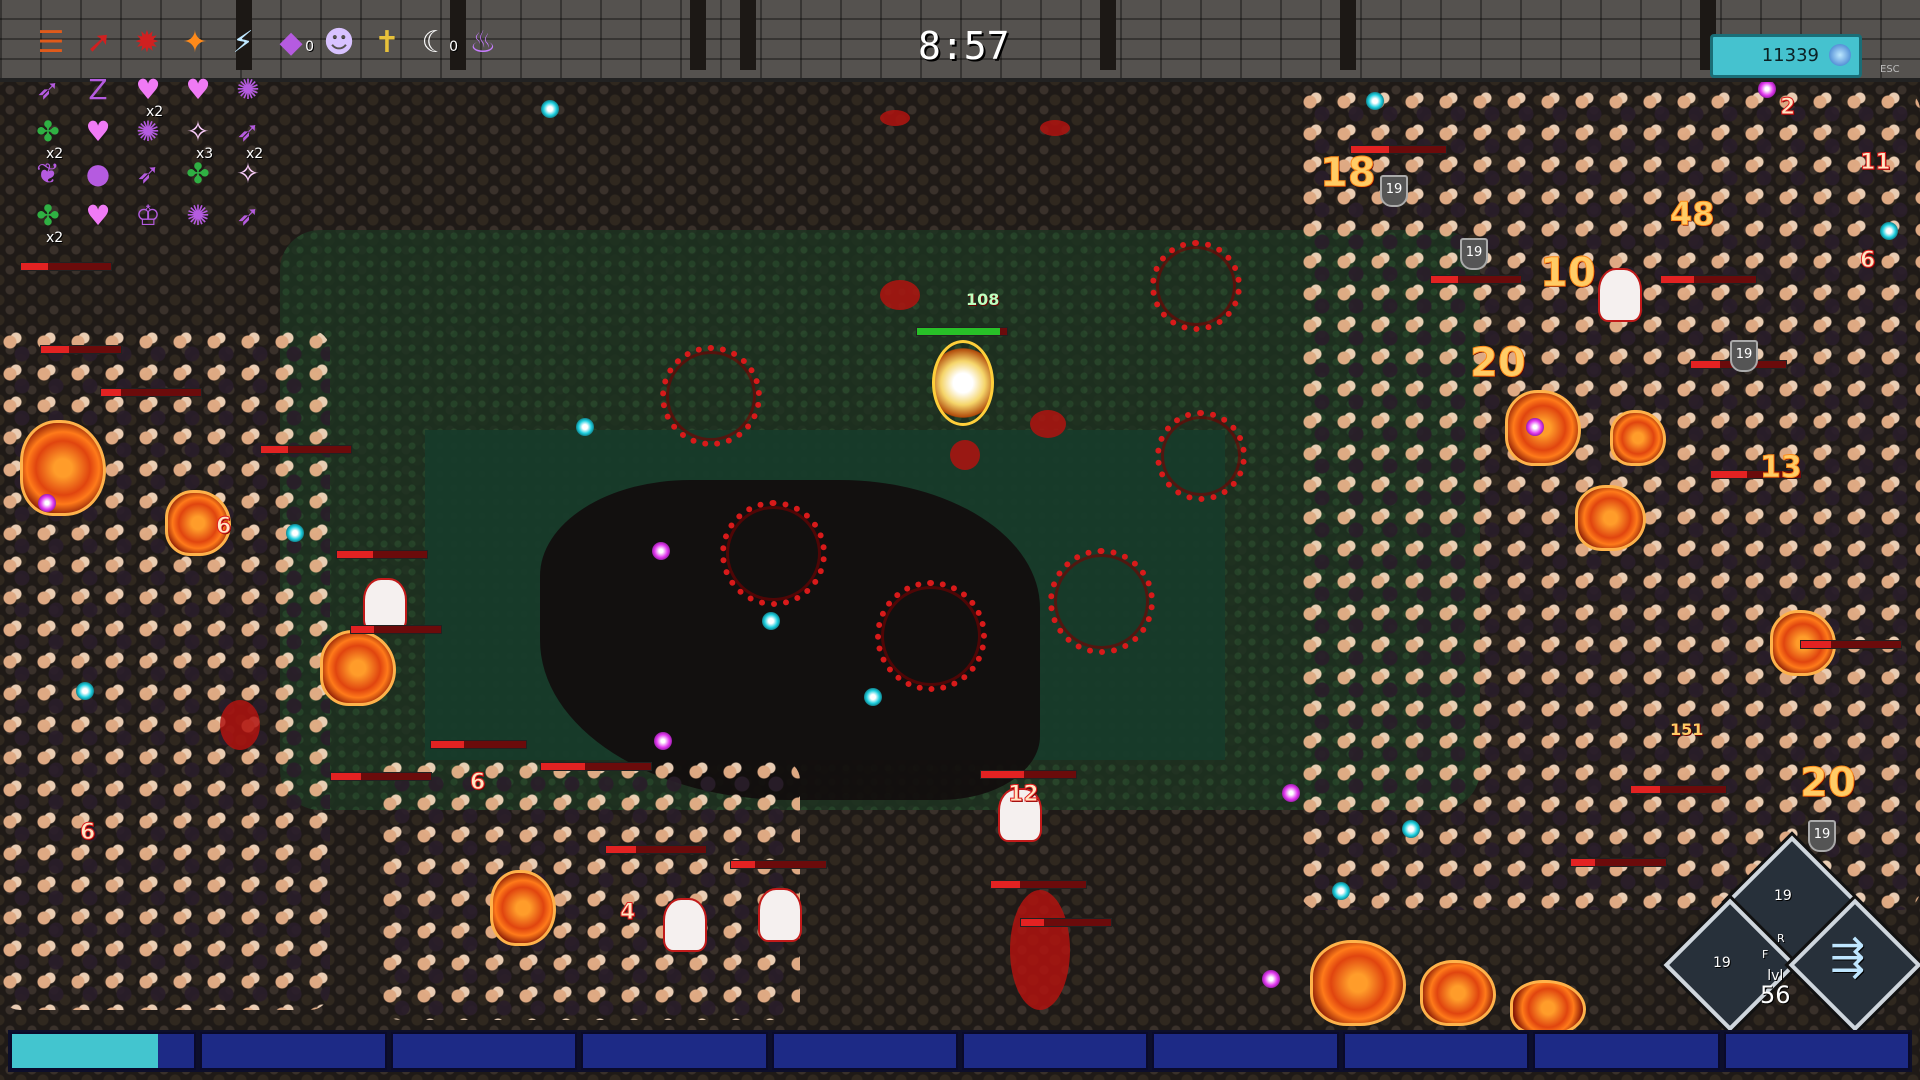  What do you see at coordinates (1568, 273) in the screenshot?
I see `damage-number: 10` at bounding box center [1568, 273].